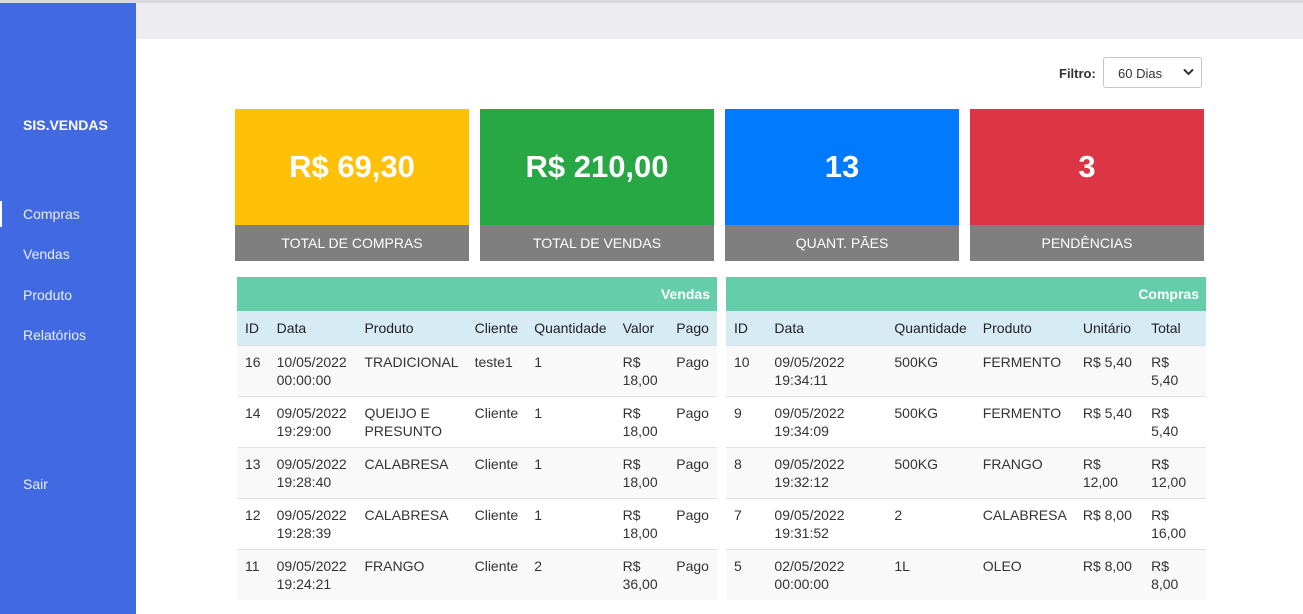  What do you see at coordinates (253, 574) in the screenshot?
I see `cell-id: 11` at bounding box center [253, 574].